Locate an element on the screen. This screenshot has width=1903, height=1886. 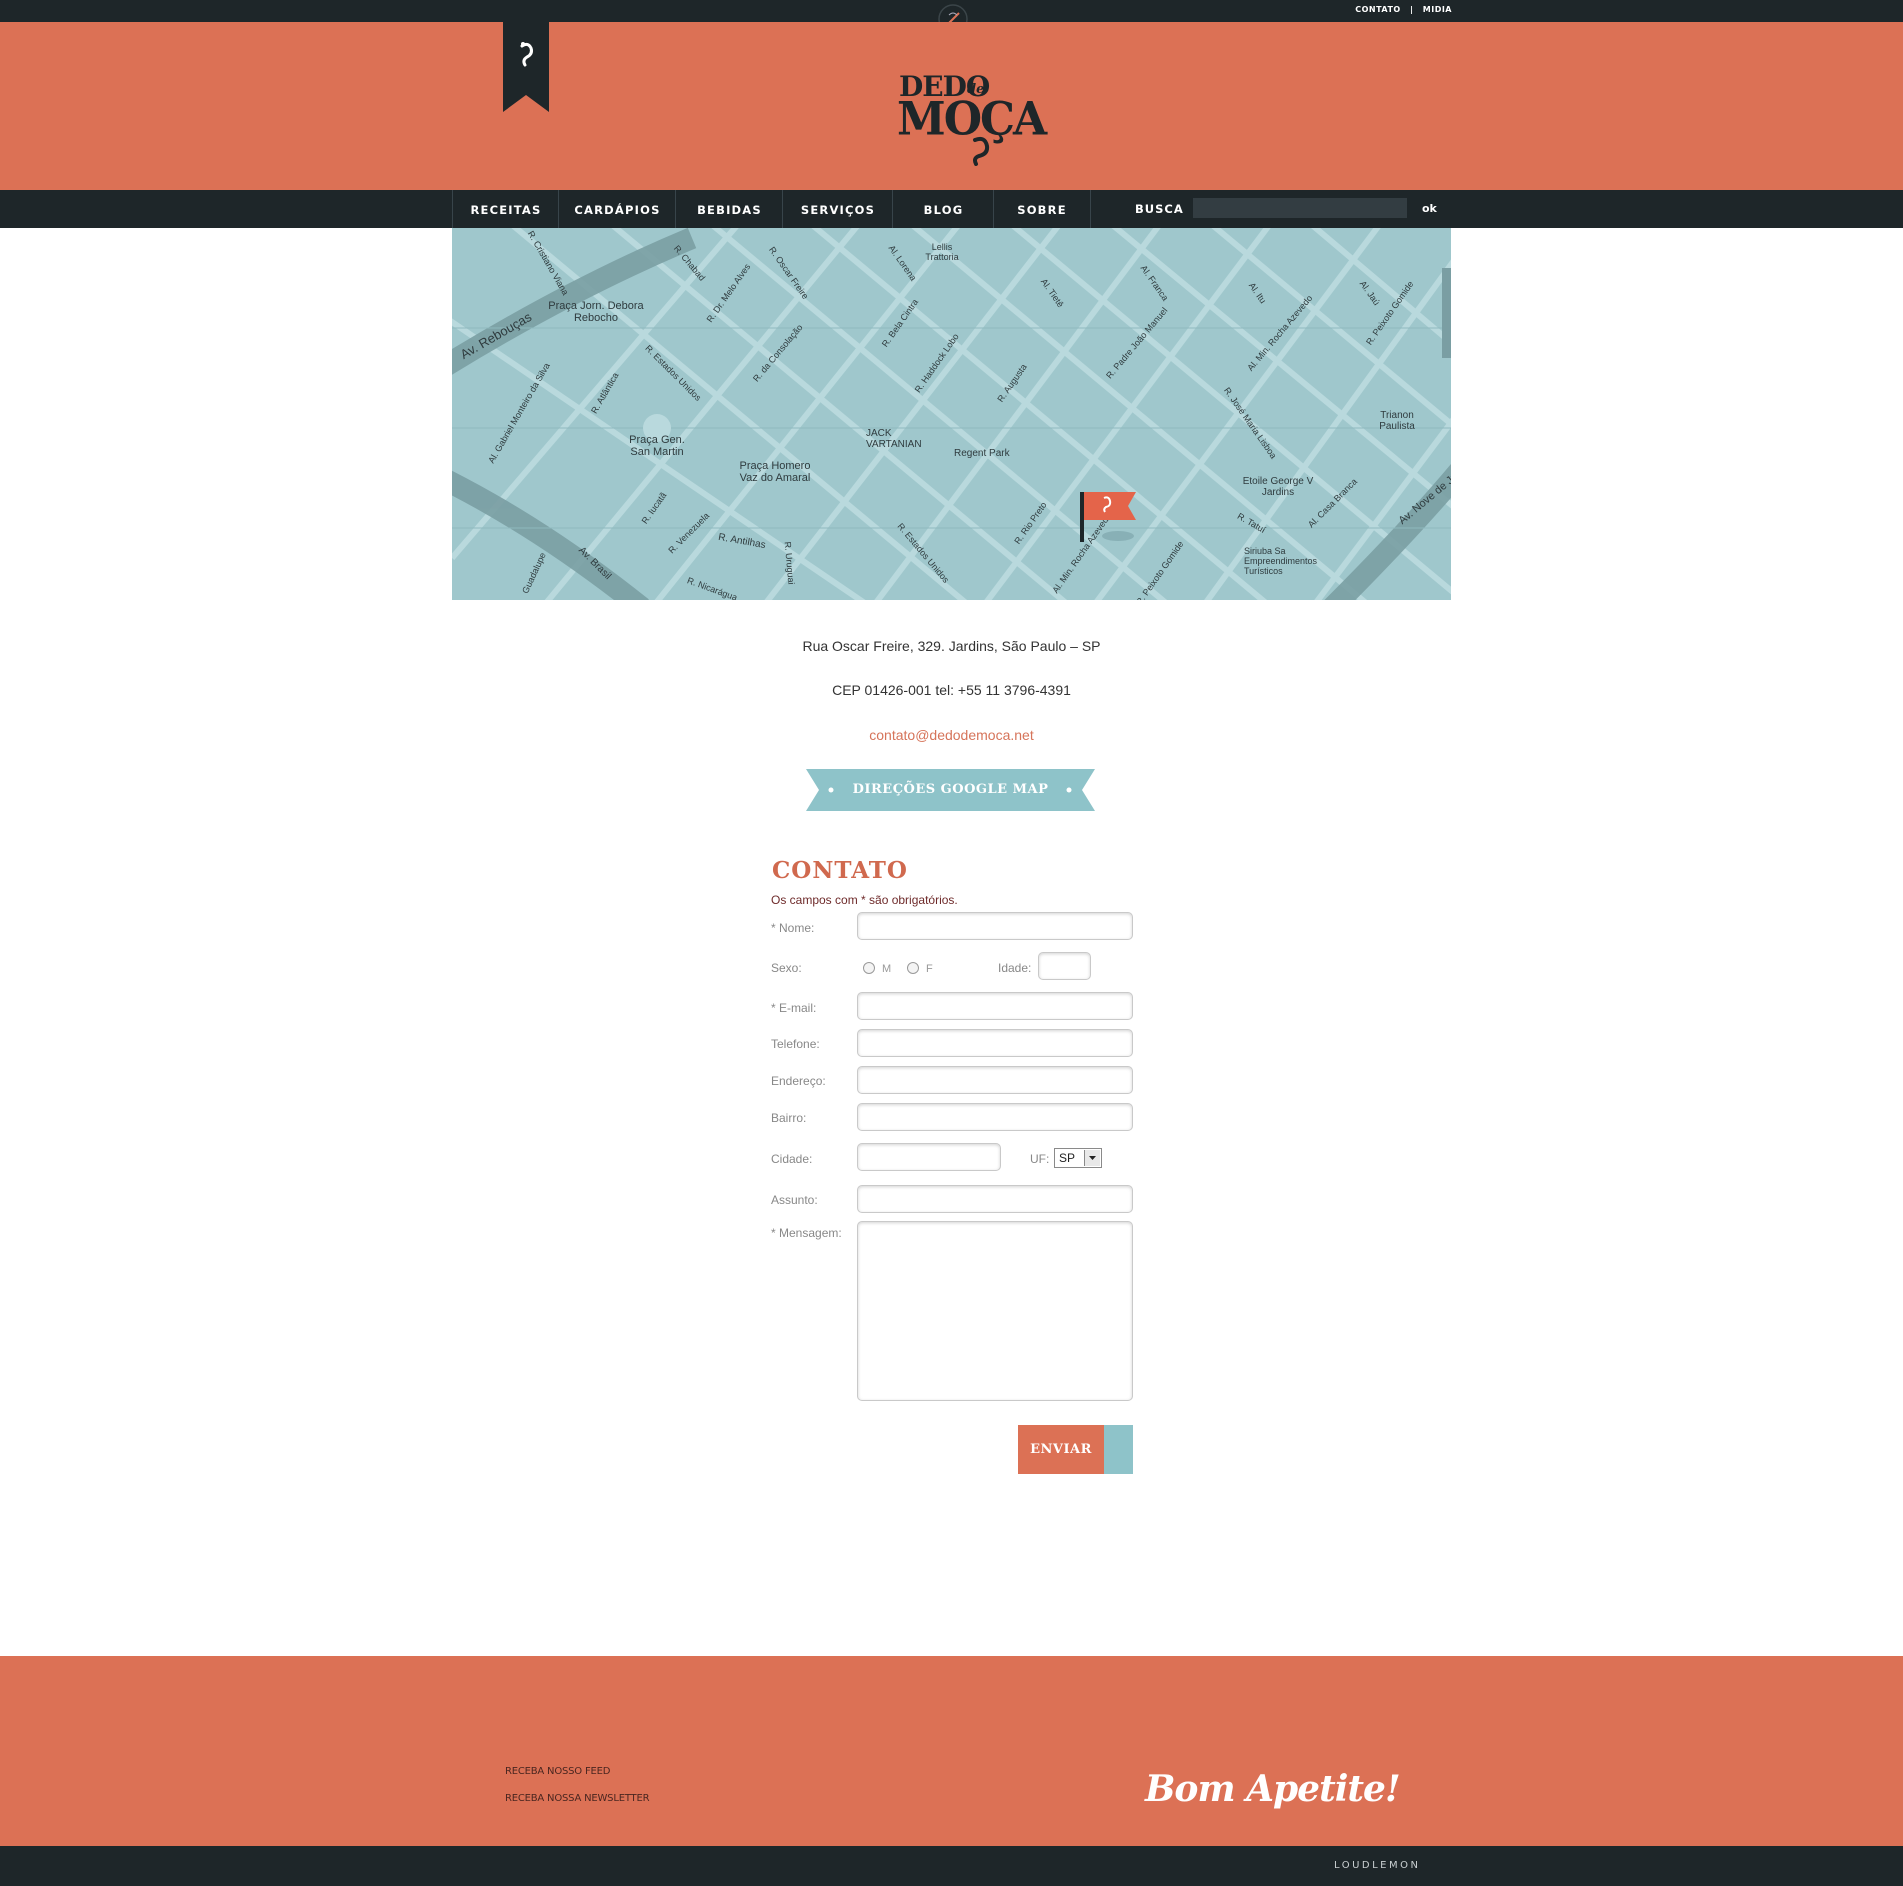
top-link-midia: MIDIA is located at coordinates (1437, 9).